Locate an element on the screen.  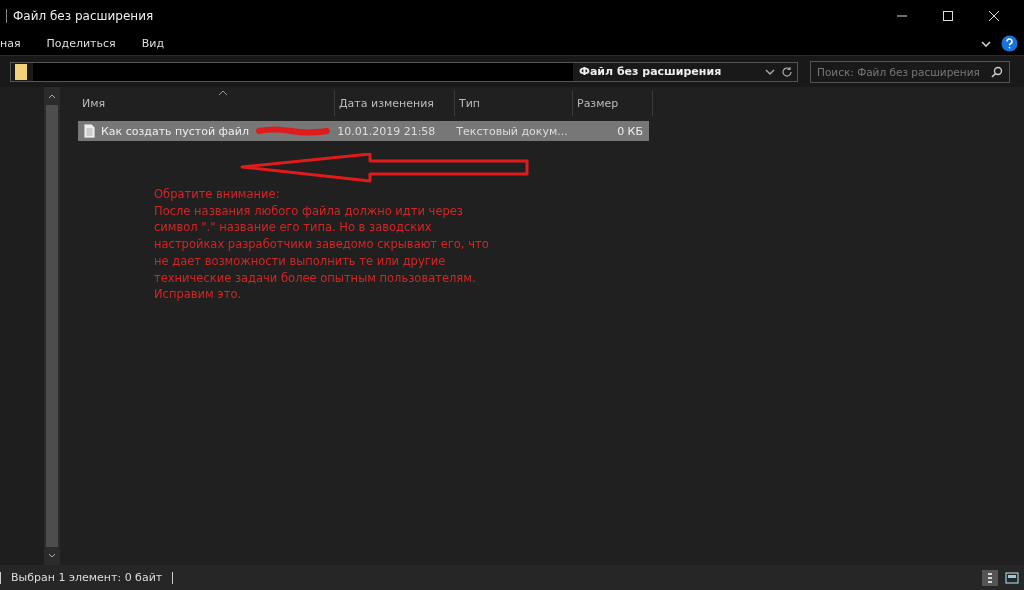
annotation-text: После названия любого файла должно идти через is located at coordinates (309, 211).